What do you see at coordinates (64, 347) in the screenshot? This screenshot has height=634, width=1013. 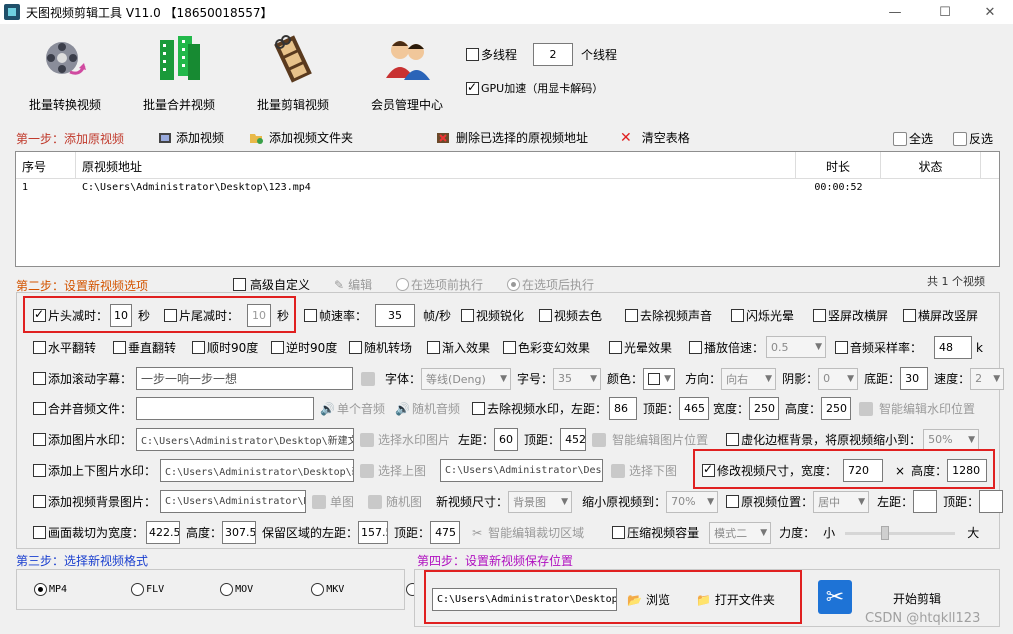 I see `hflip-option: 水平翻转` at bounding box center [64, 347].